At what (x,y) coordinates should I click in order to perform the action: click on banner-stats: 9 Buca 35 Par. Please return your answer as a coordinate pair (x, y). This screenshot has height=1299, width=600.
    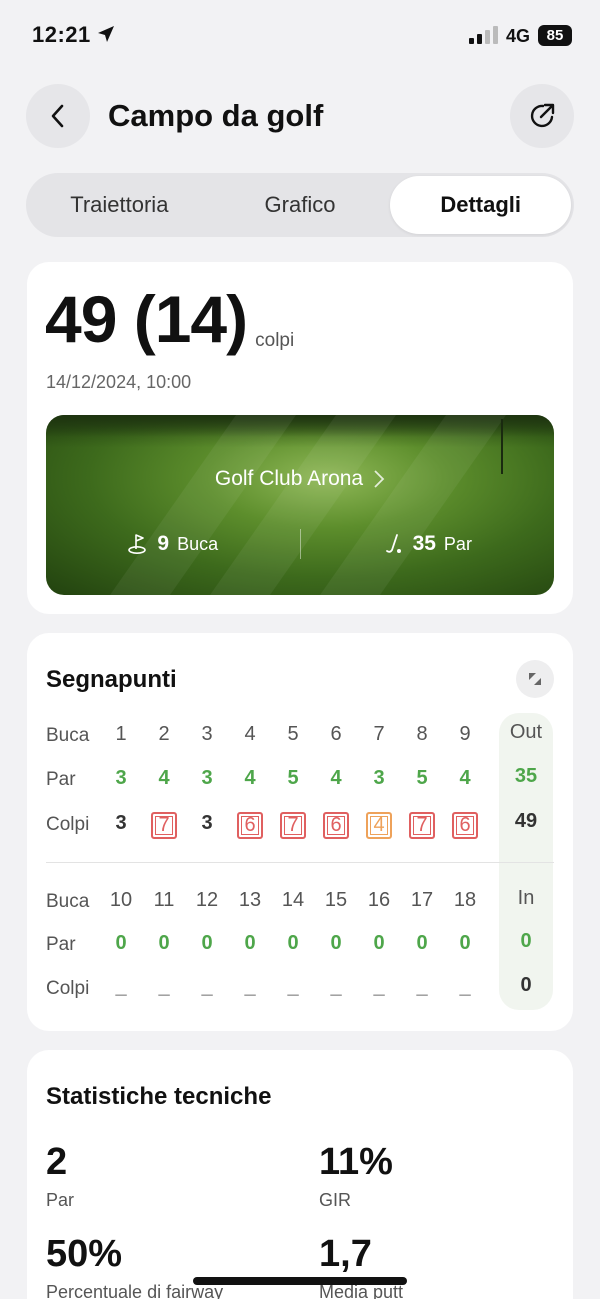
    Looking at the image, I should click on (300, 544).